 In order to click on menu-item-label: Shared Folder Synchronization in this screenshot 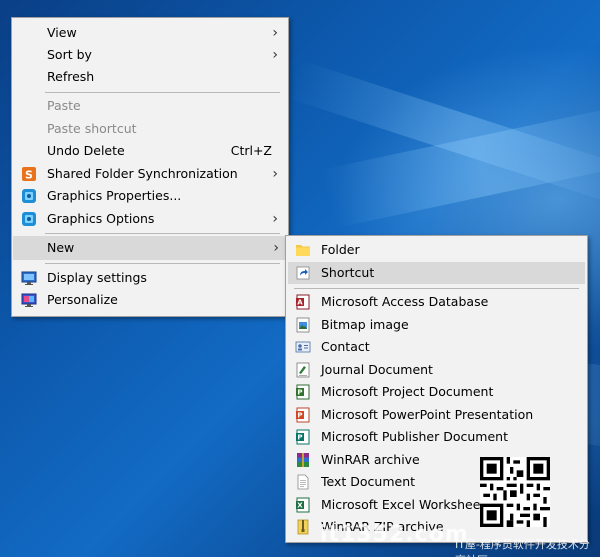, I will do `click(142, 173)`.